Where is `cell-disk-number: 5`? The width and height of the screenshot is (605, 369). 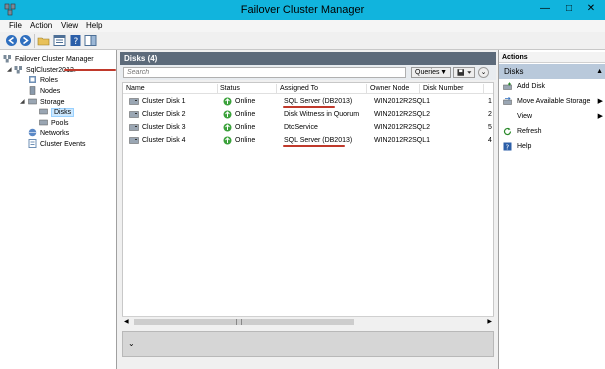
cell-disk-number: 5 is located at coordinates (490, 127).